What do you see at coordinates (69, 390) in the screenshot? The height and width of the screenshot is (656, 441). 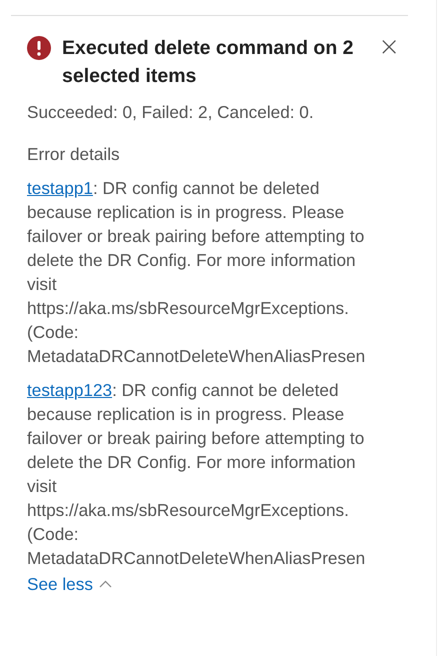 I see `item-link: testapp123` at bounding box center [69, 390].